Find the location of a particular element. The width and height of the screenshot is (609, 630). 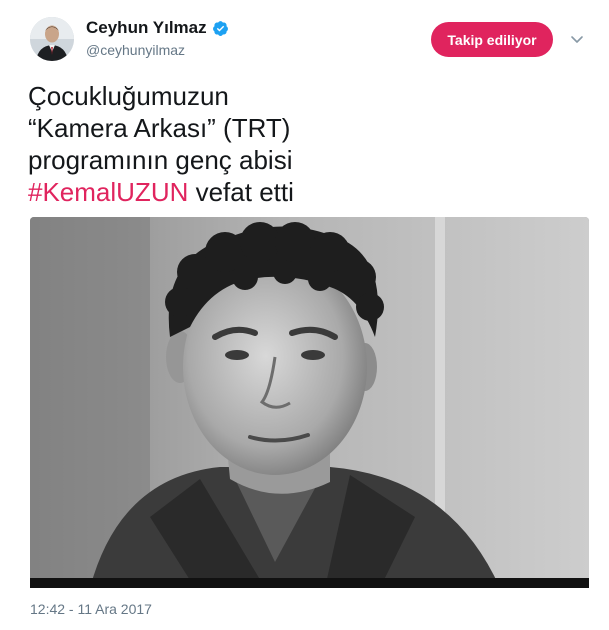

verified-badge-icon is located at coordinates (220, 28).